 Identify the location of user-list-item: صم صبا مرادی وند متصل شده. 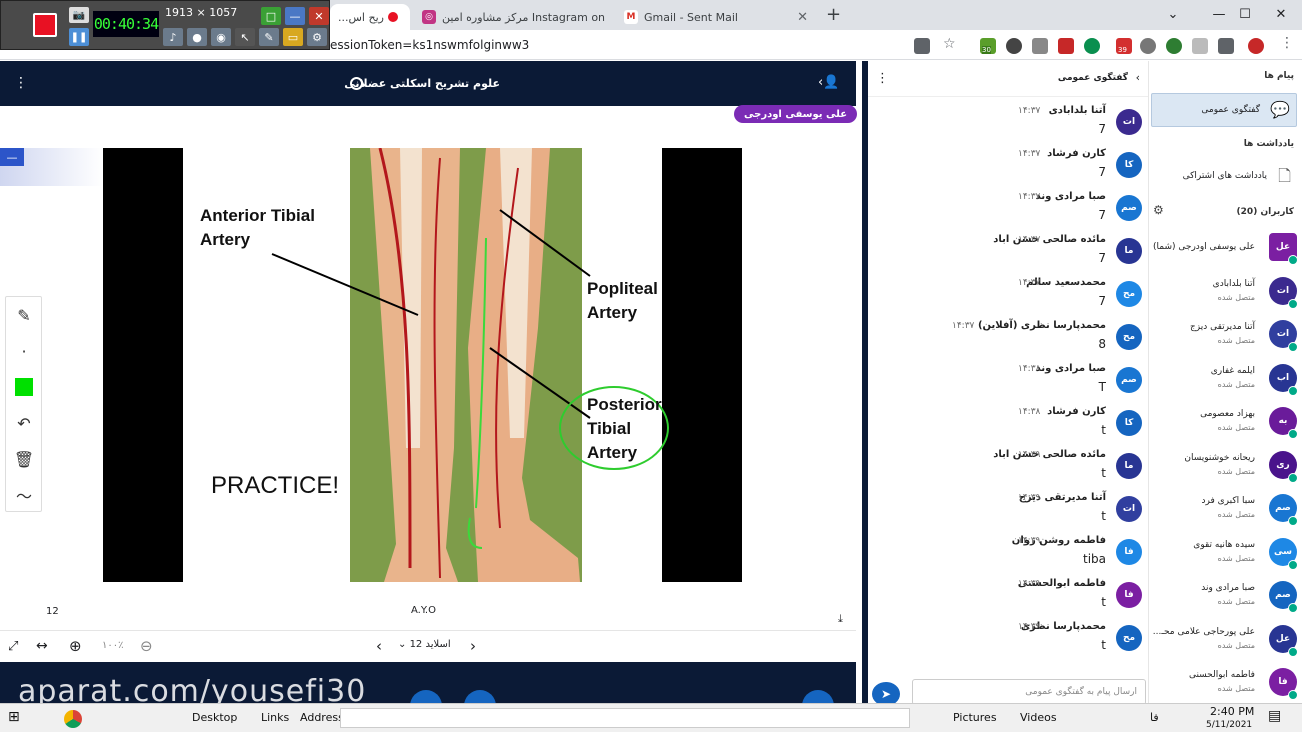
(1225, 597).